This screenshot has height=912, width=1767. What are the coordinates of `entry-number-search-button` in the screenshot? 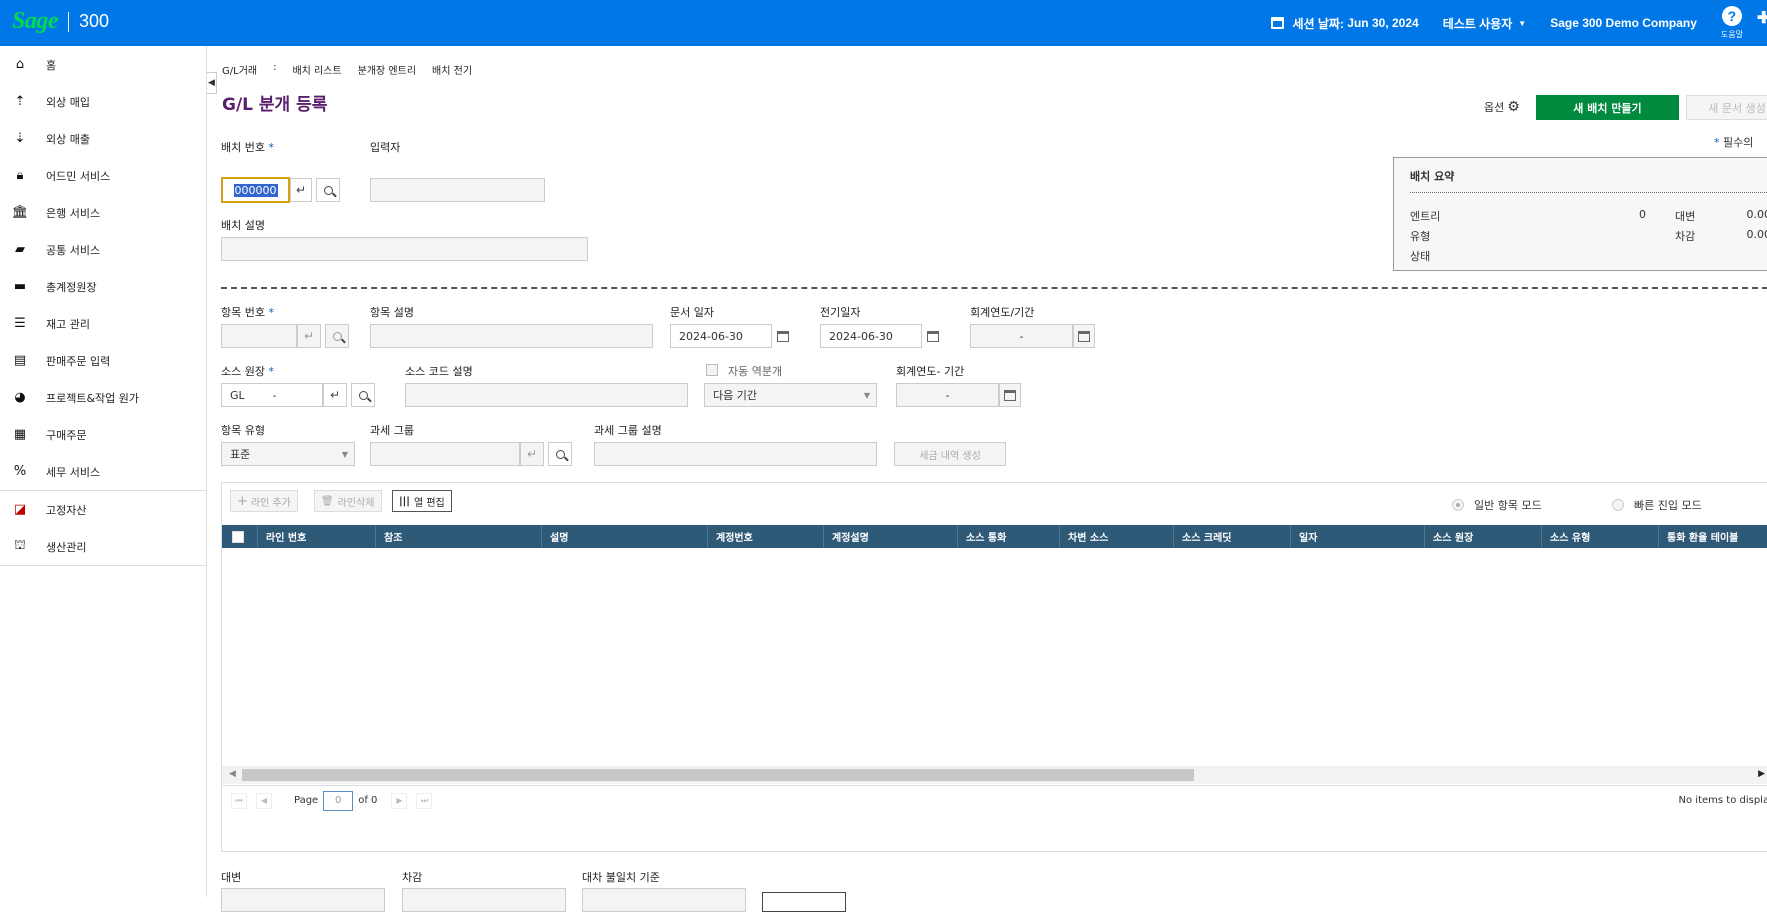 It's located at (337, 336).